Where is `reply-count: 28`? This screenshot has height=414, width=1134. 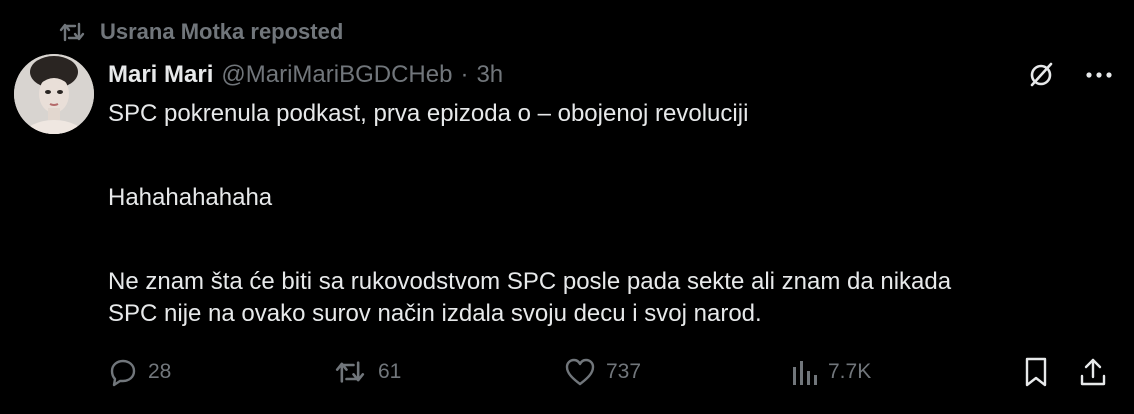 reply-count: 28 is located at coordinates (160, 371).